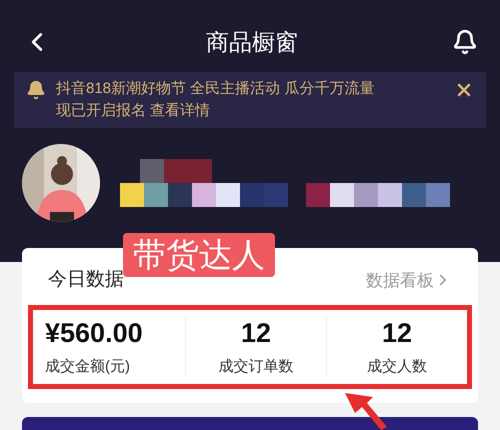  What do you see at coordinates (252, 42) in the screenshot?
I see `page-title: 商品橱窗` at bounding box center [252, 42].